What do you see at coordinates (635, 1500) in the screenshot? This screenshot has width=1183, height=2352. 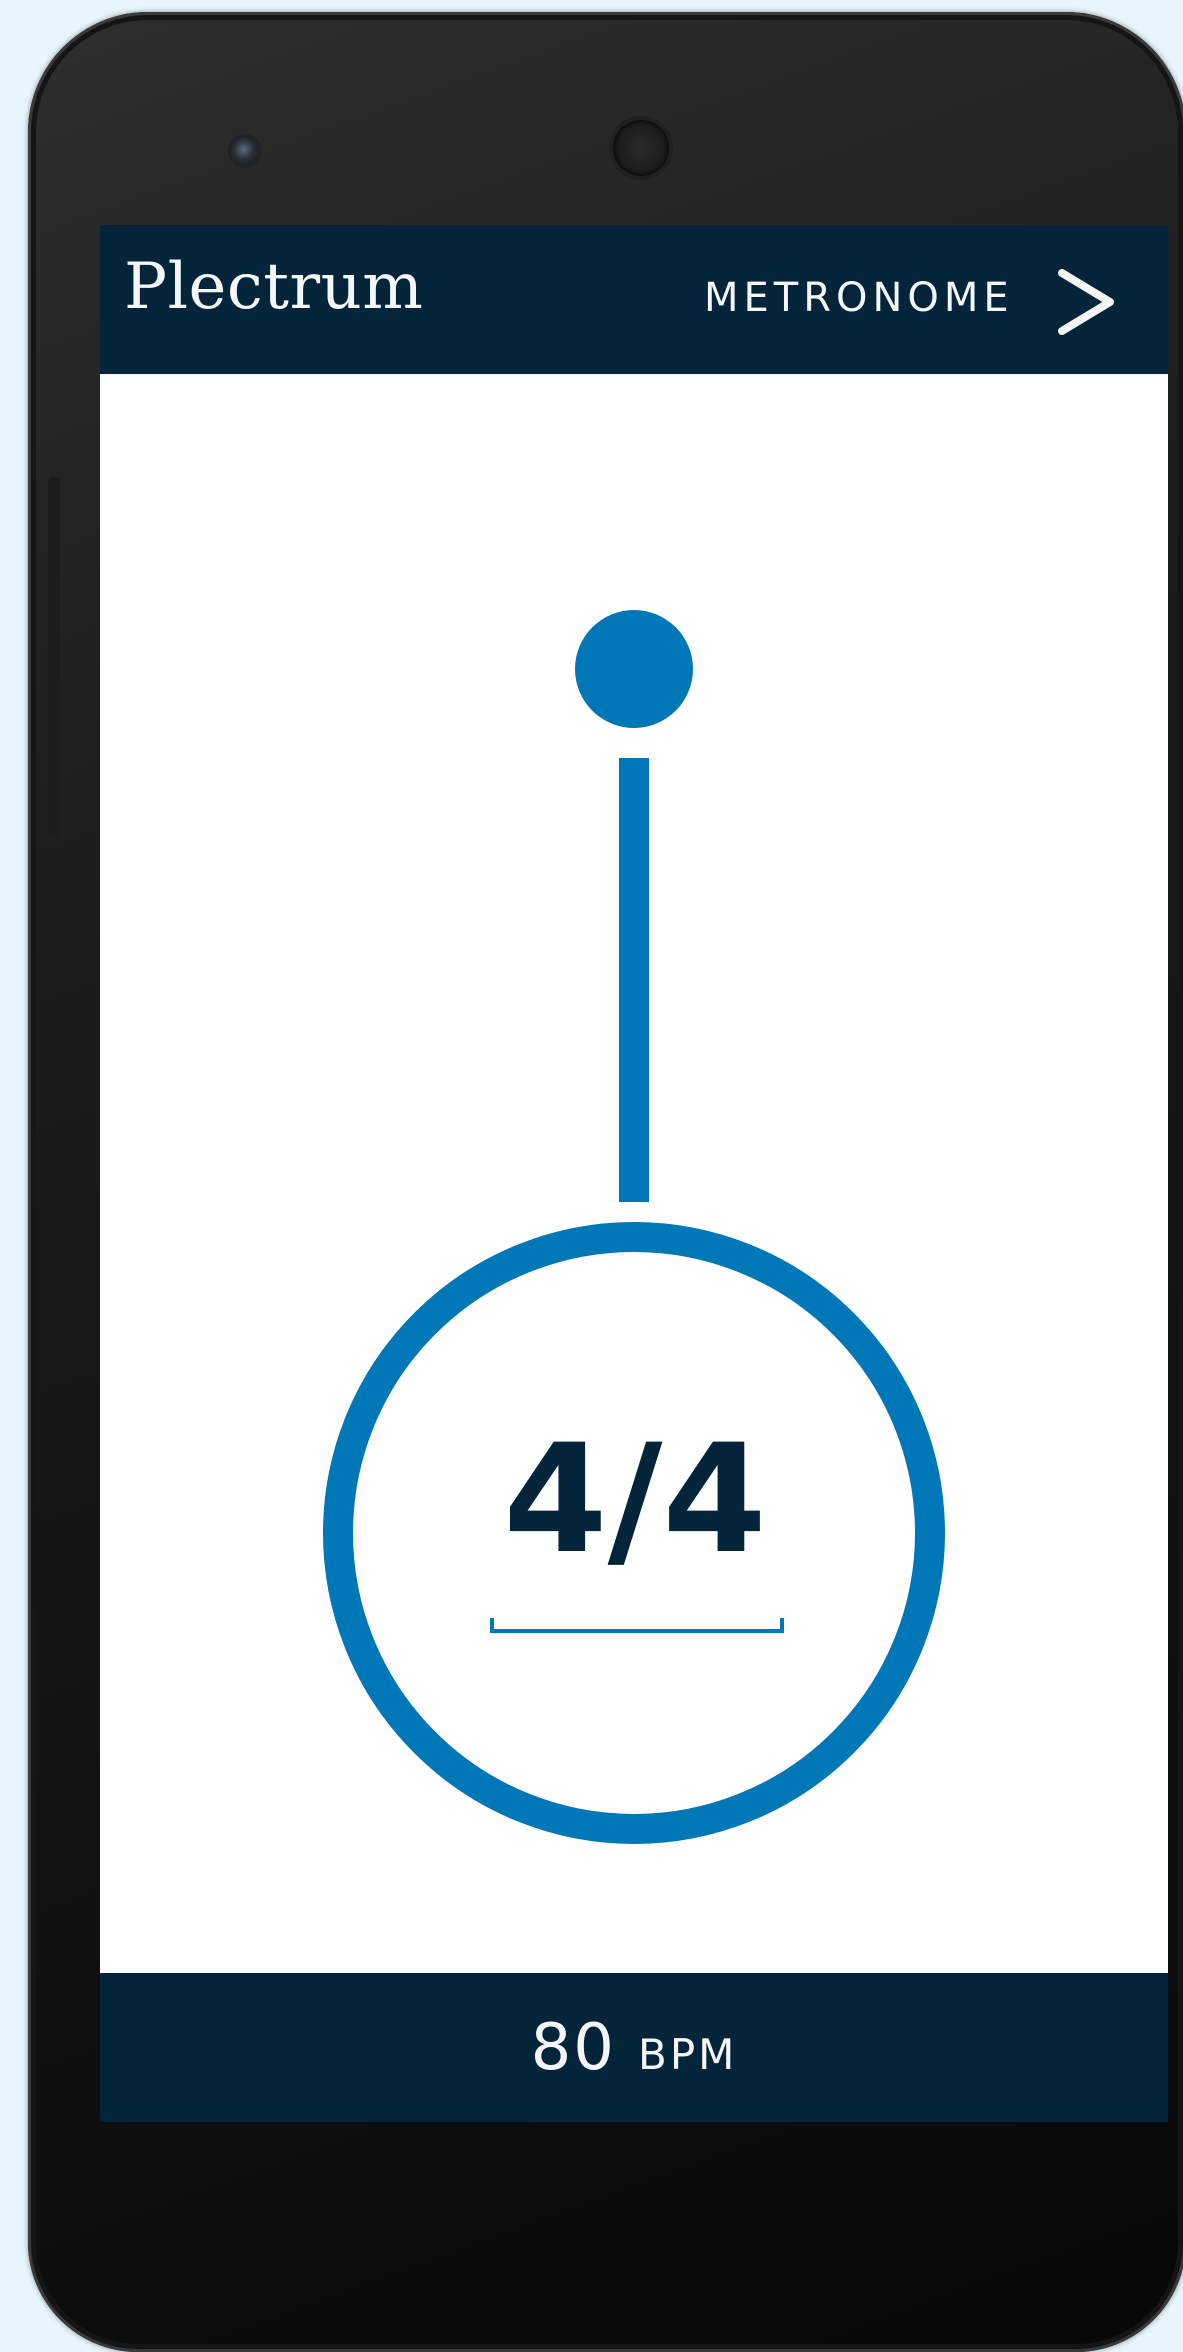 I see `time-signature: 4/4` at bounding box center [635, 1500].